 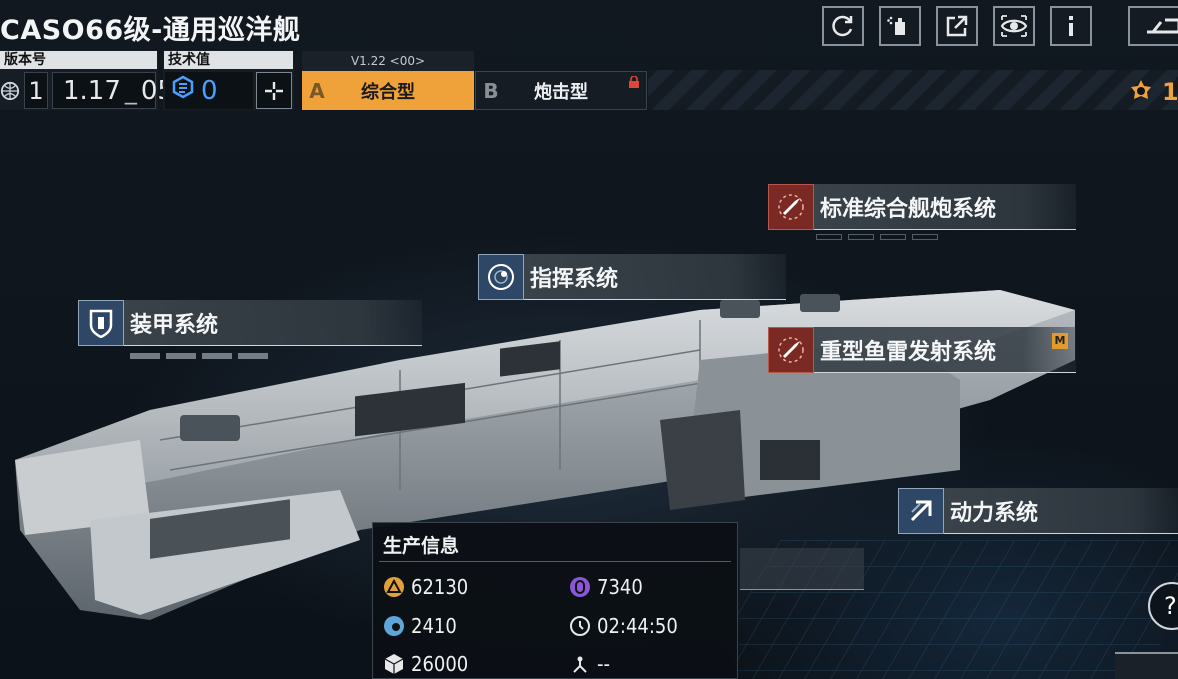 I want to click on tab-b-label: 炮击型, so click(x=561, y=92).